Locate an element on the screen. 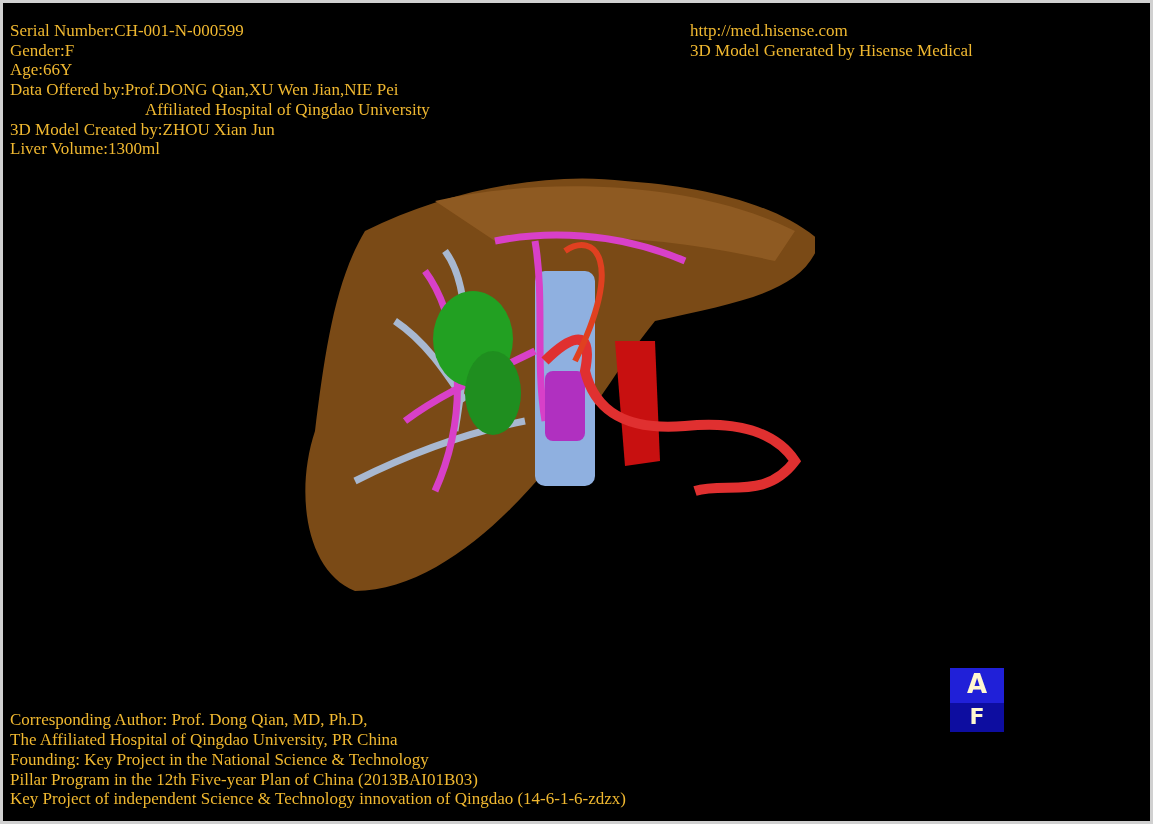 Image resolution: width=1153 pixels, height=824 pixels. credit-text: Corresponding Author: Prof. Dong Qian, MD, Ph.D, is located at coordinates (189, 720).